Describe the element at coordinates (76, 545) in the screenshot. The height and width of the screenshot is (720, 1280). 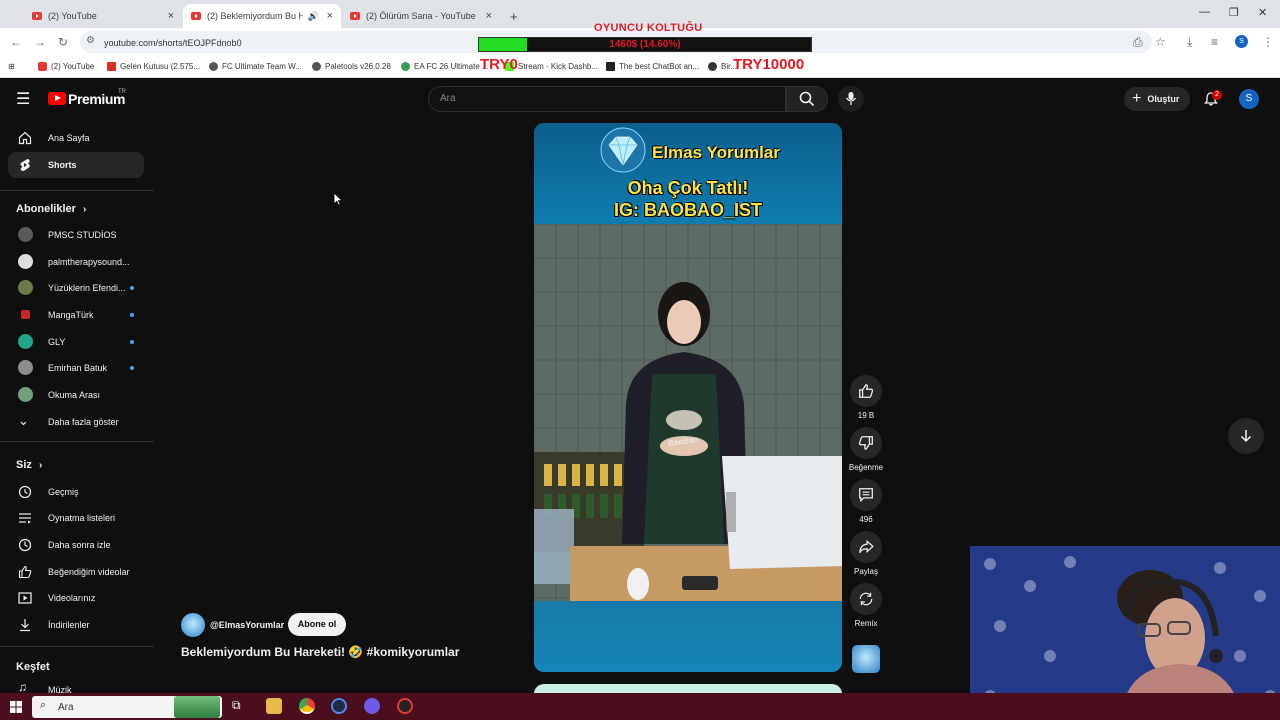
I see `sidebar-item-watch-later: Daha sonra izle` at that location.